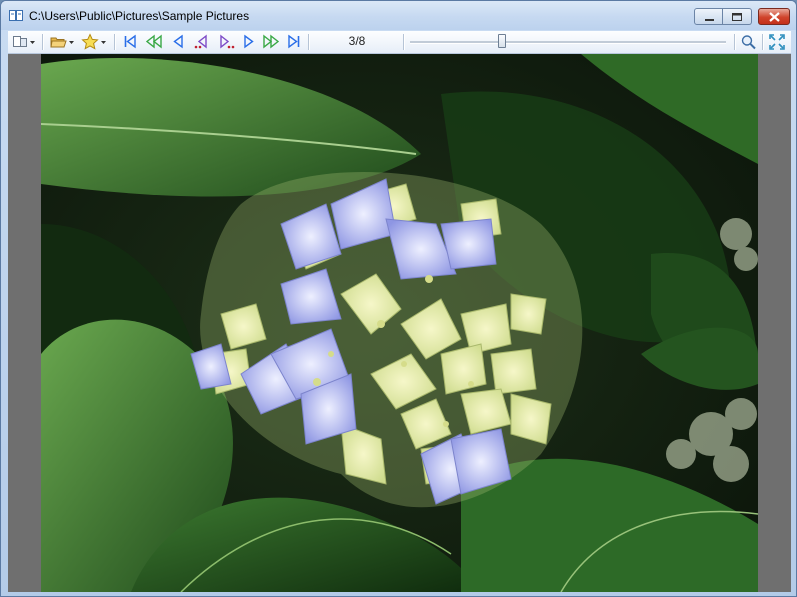  I want to click on zoom-icon, so click(748, 42).